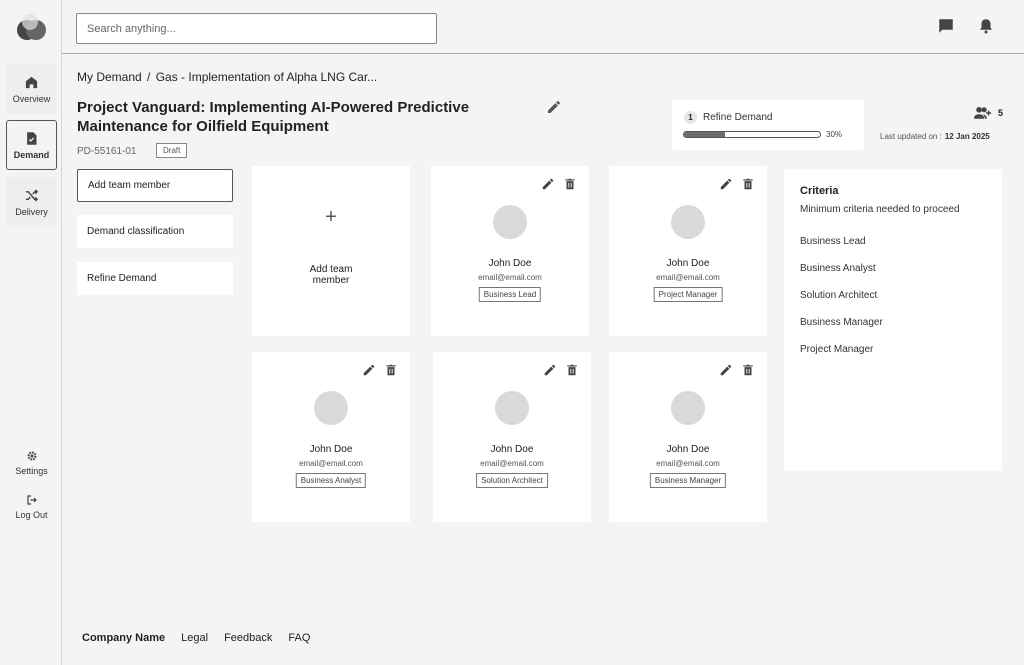  Describe the element at coordinates (32, 29) in the screenshot. I see `logo` at that location.